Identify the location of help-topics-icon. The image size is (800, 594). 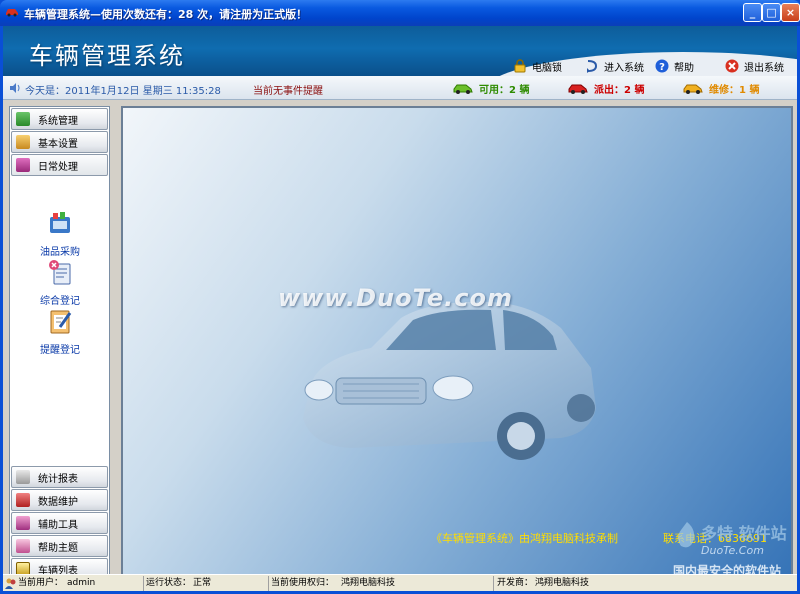
(23, 546).